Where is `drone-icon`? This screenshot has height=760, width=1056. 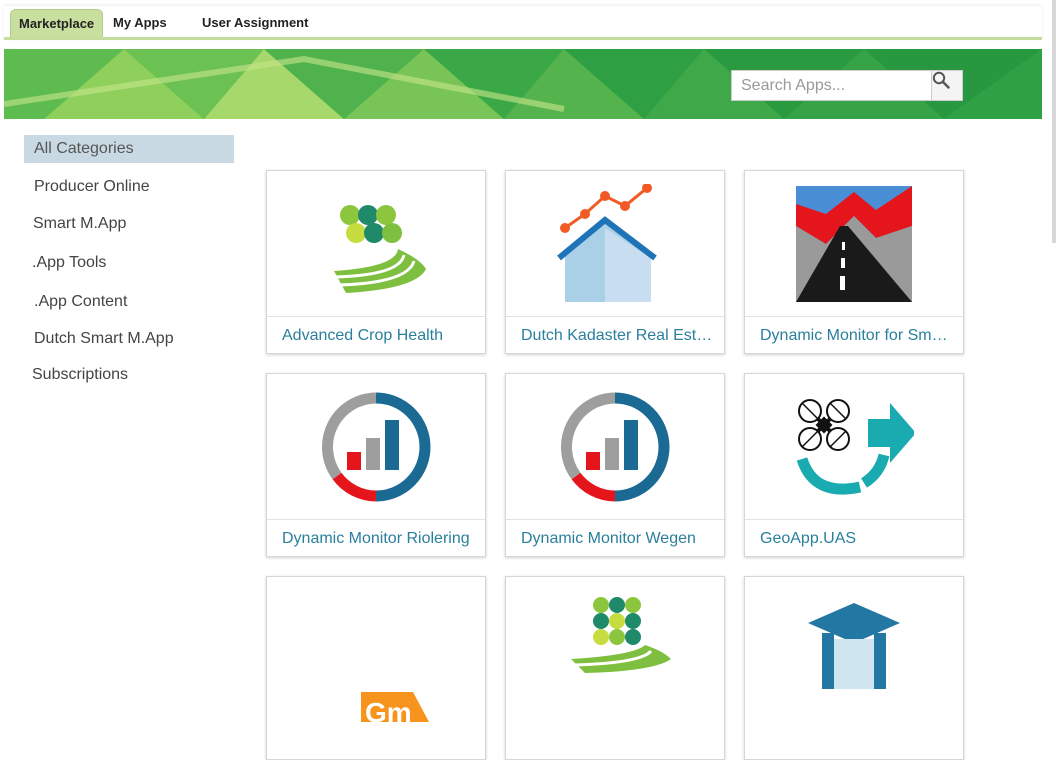
drone-icon is located at coordinates (854, 446).